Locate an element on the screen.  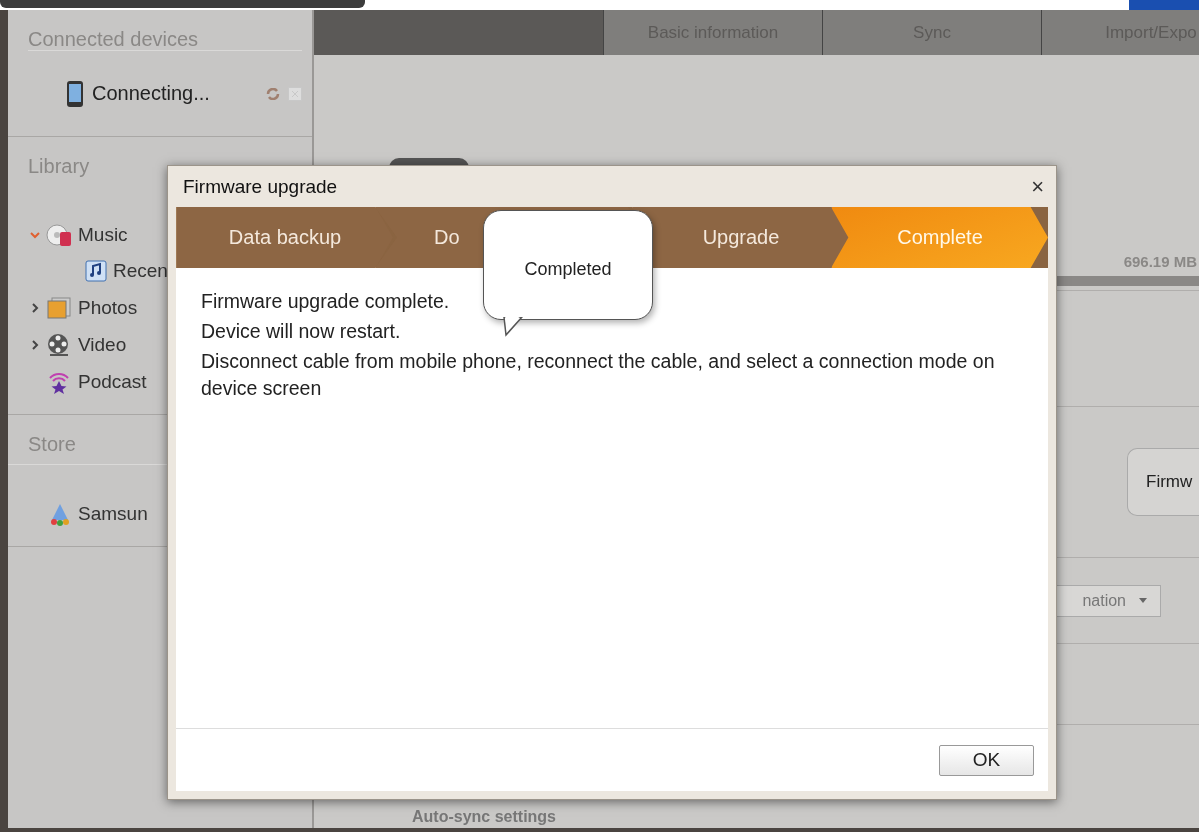
music-note-icon is located at coordinates (96, 271).